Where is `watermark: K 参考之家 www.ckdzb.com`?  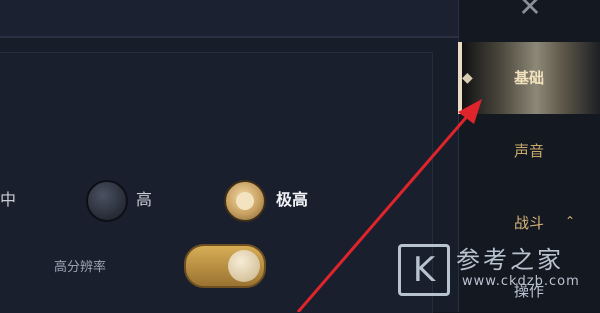 watermark: K 参考之家 www.ckdzb.com is located at coordinates (499, 270).